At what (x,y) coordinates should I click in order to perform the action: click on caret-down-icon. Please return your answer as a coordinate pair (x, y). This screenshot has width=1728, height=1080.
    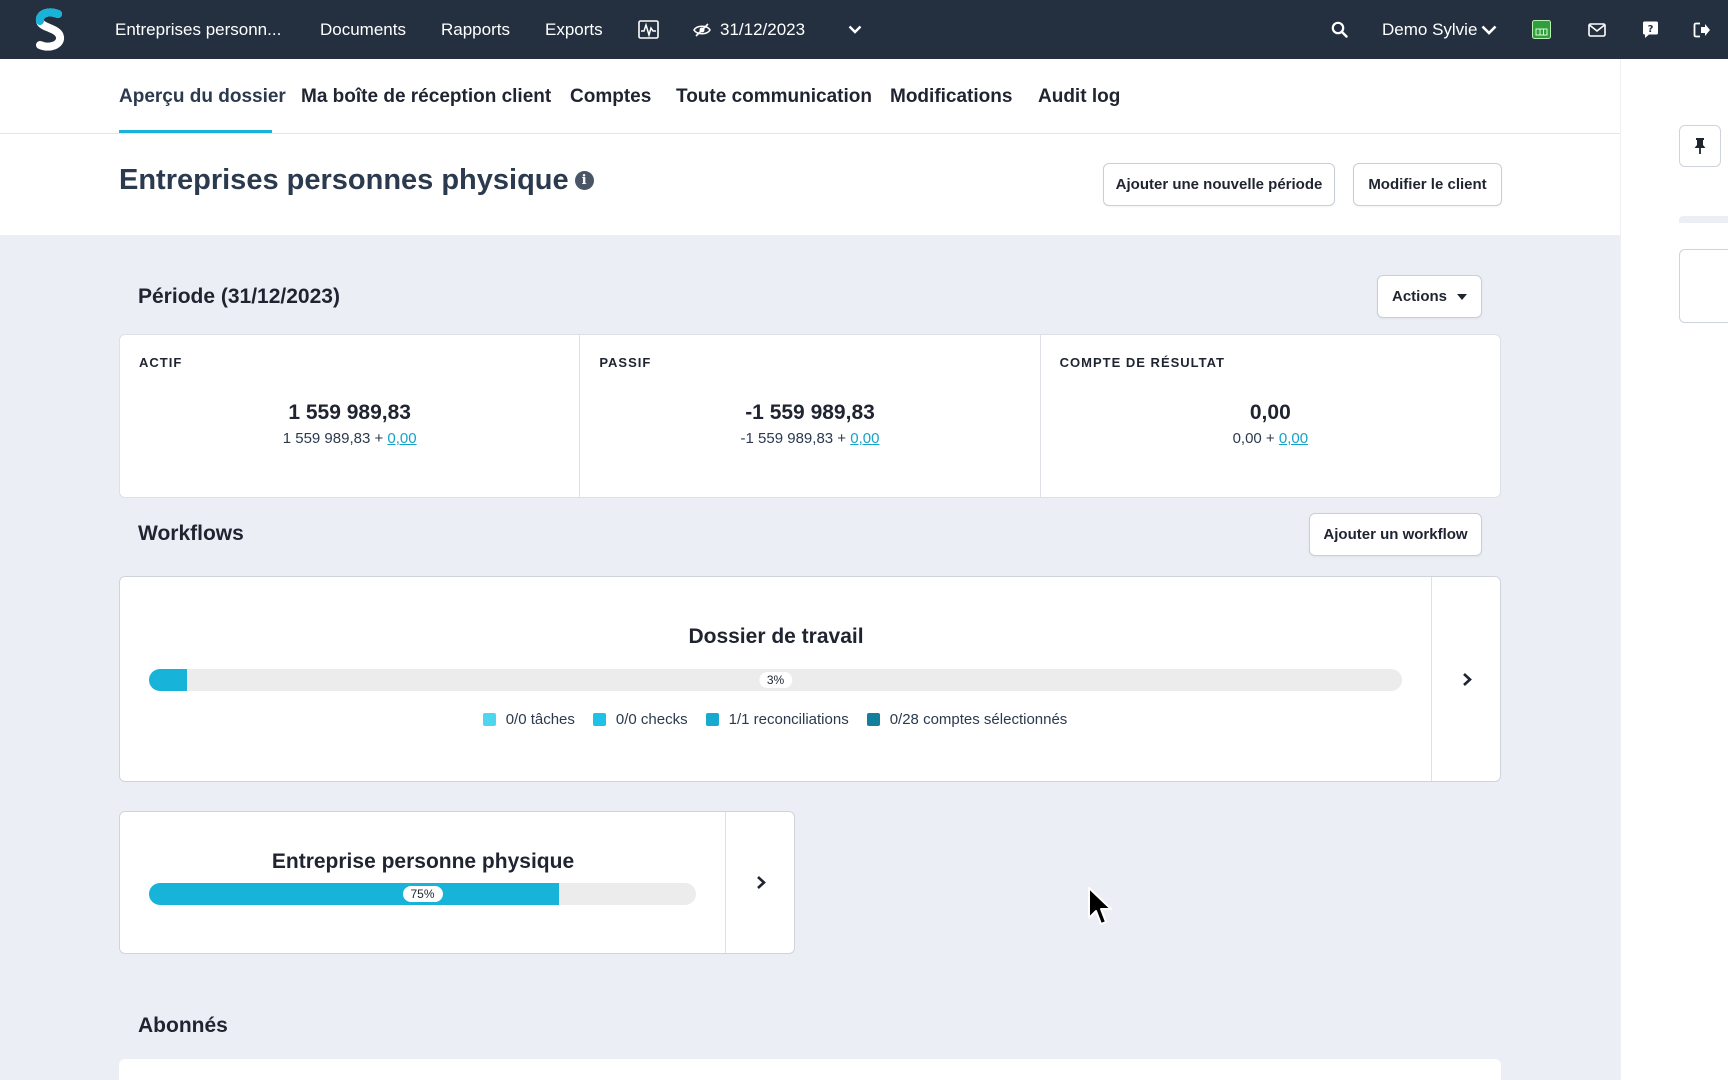
    Looking at the image, I should click on (1462, 296).